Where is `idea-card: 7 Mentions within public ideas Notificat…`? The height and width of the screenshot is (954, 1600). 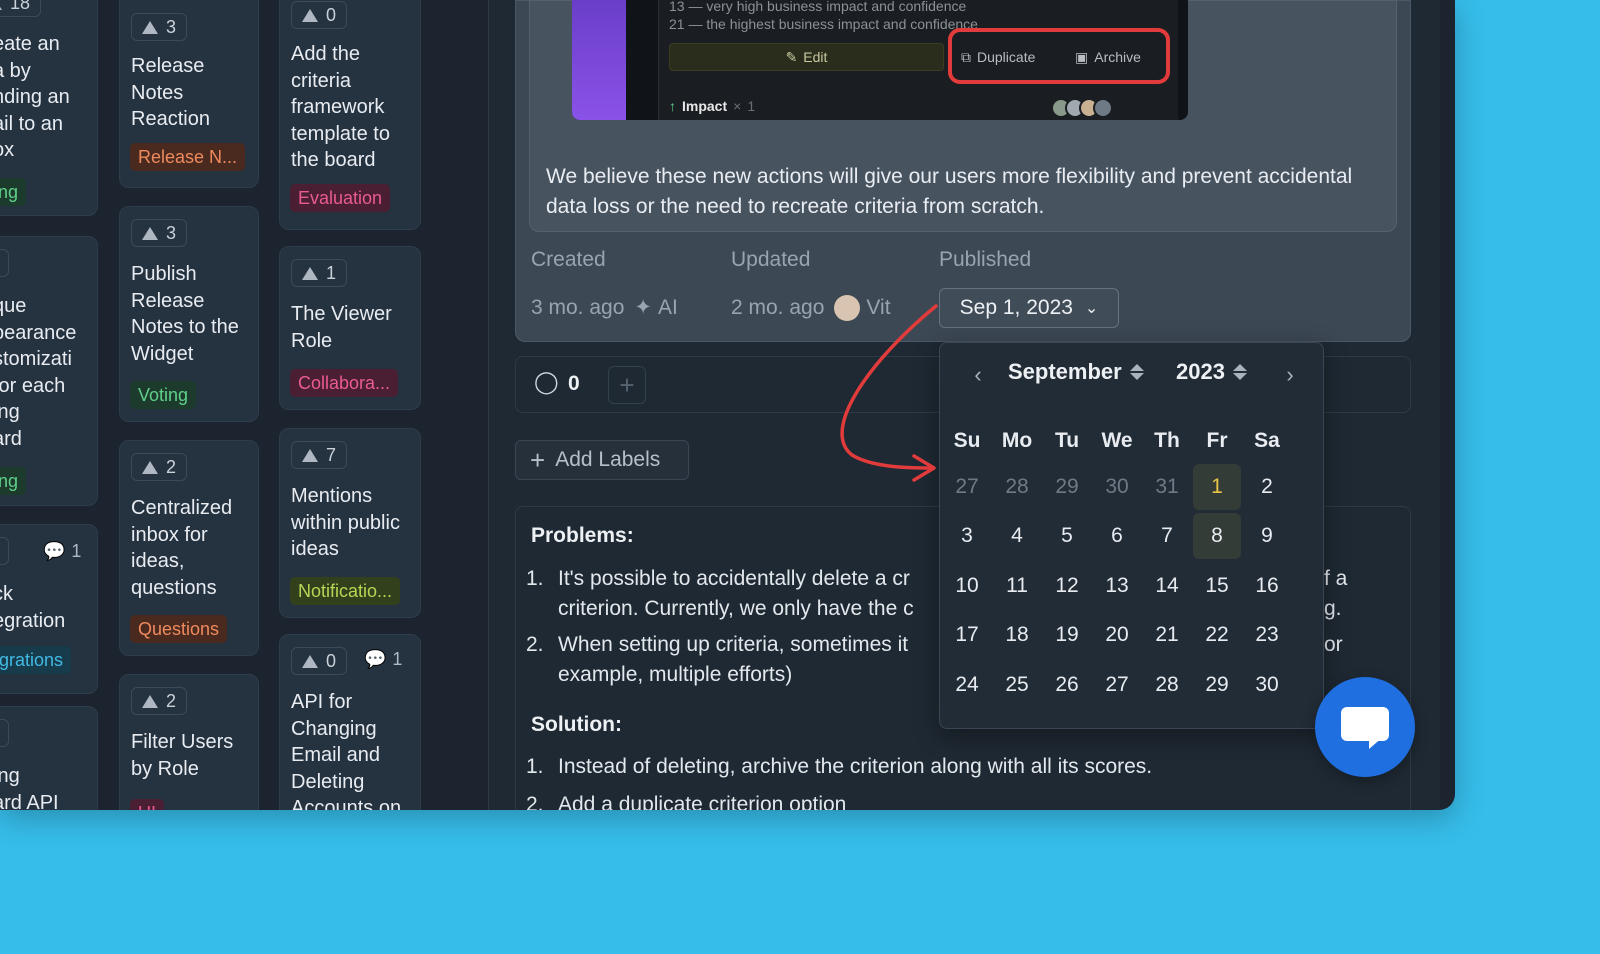
idea-card: 7 Mentions within public ideas Notificat… is located at coordinates (350, 523).